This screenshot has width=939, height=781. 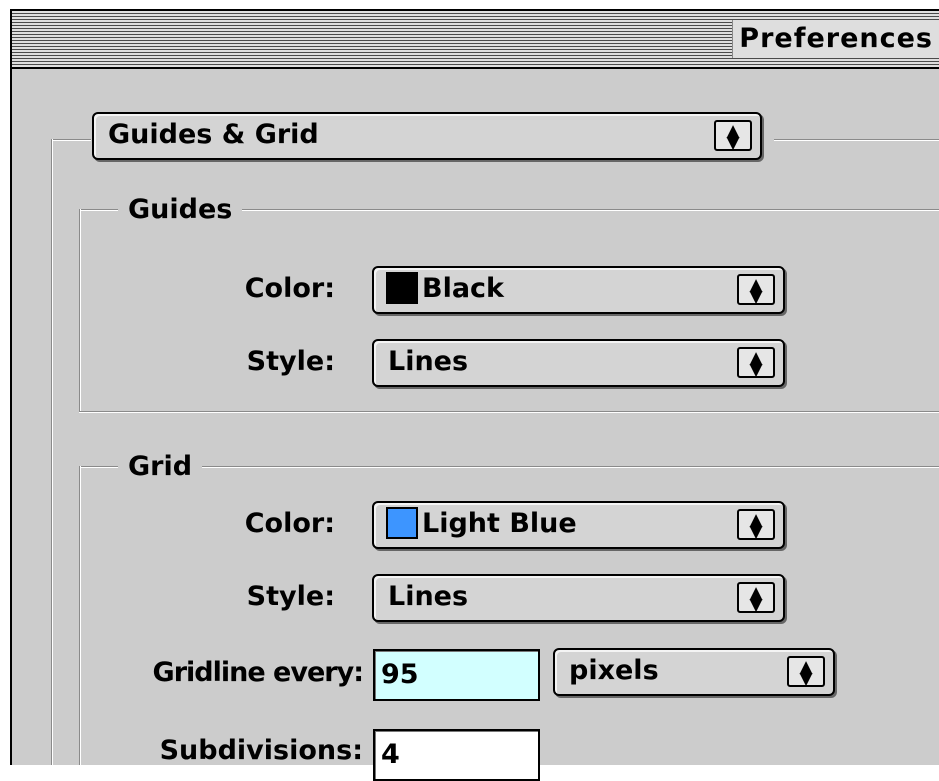 I want to click on grid-style-label: Style:, so click(x=290, y=596).